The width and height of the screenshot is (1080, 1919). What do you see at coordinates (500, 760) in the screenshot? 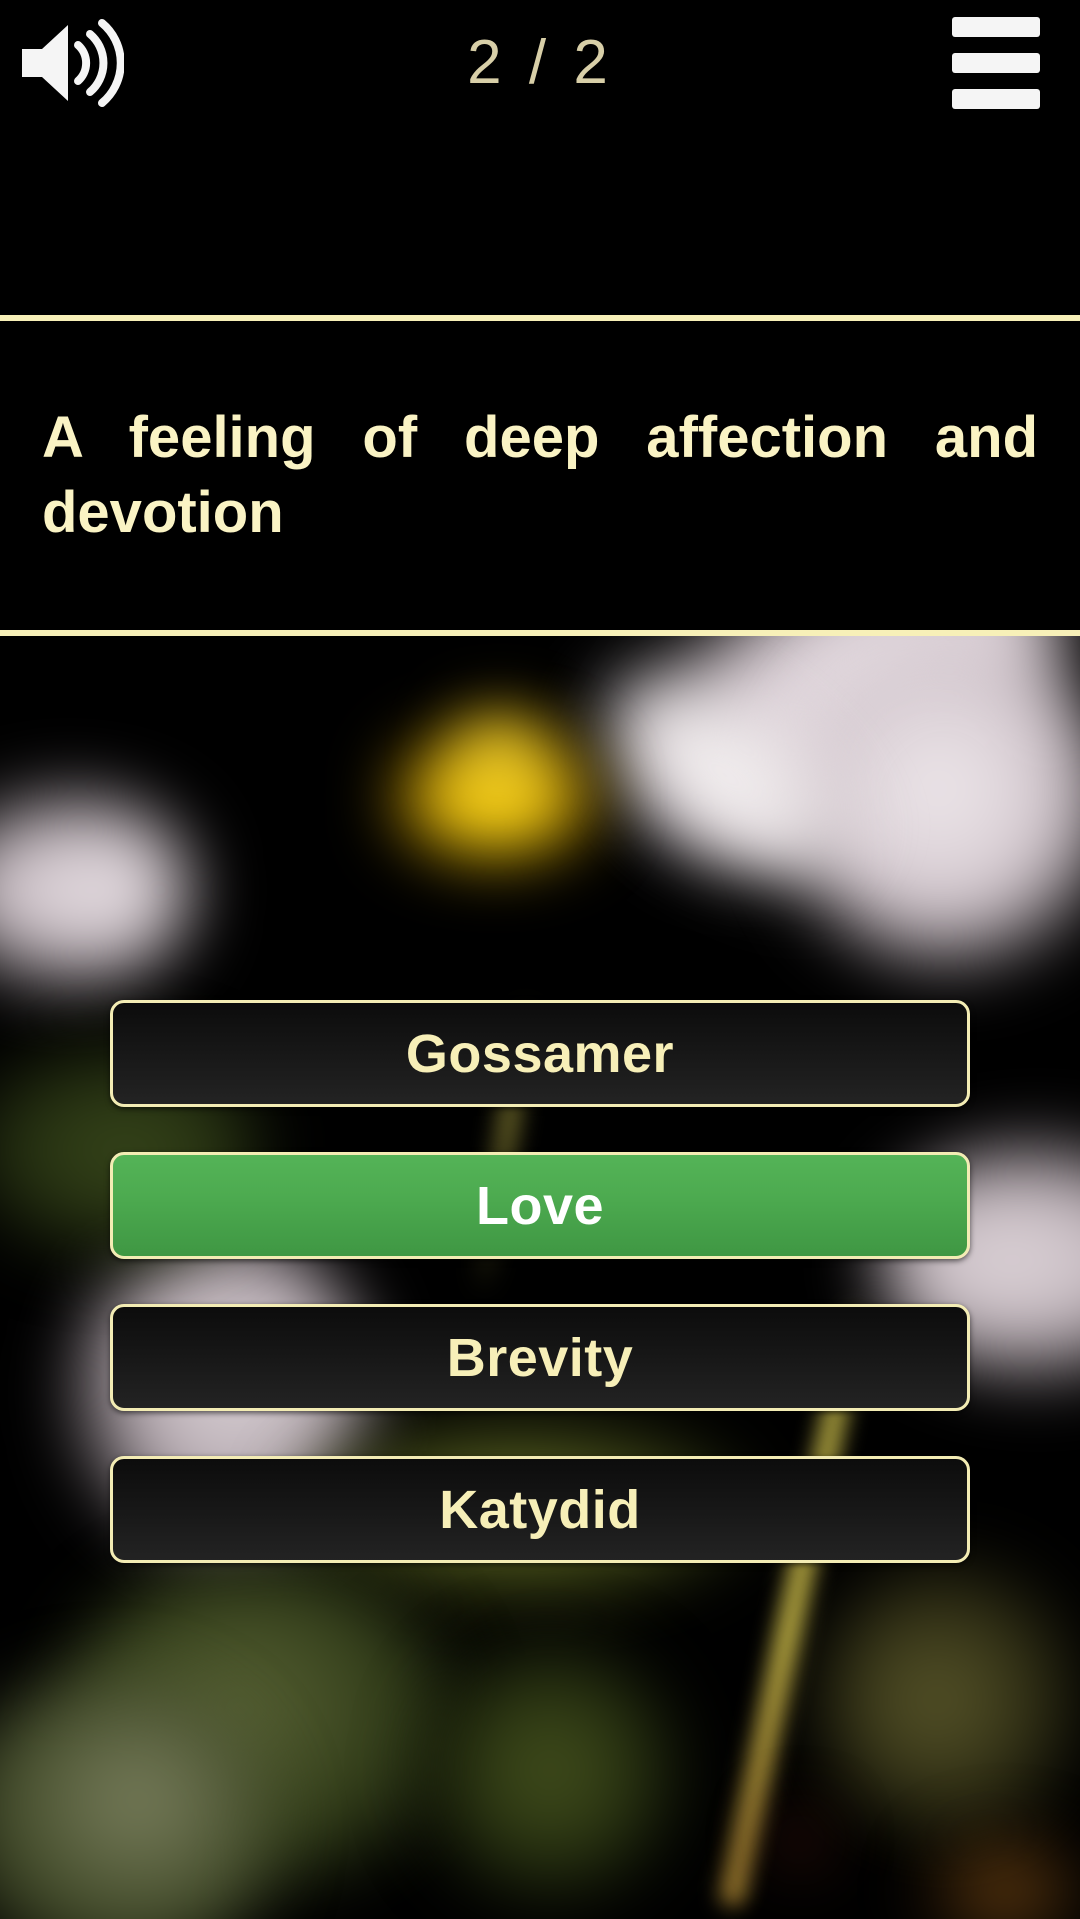
I see `flower-center-highlight` at bounding box center [500, 760].